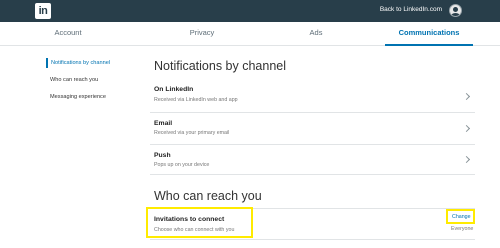 The image size is (500, 248). I want to click on push-row: Push Pops up on your device, so click(312, 160).